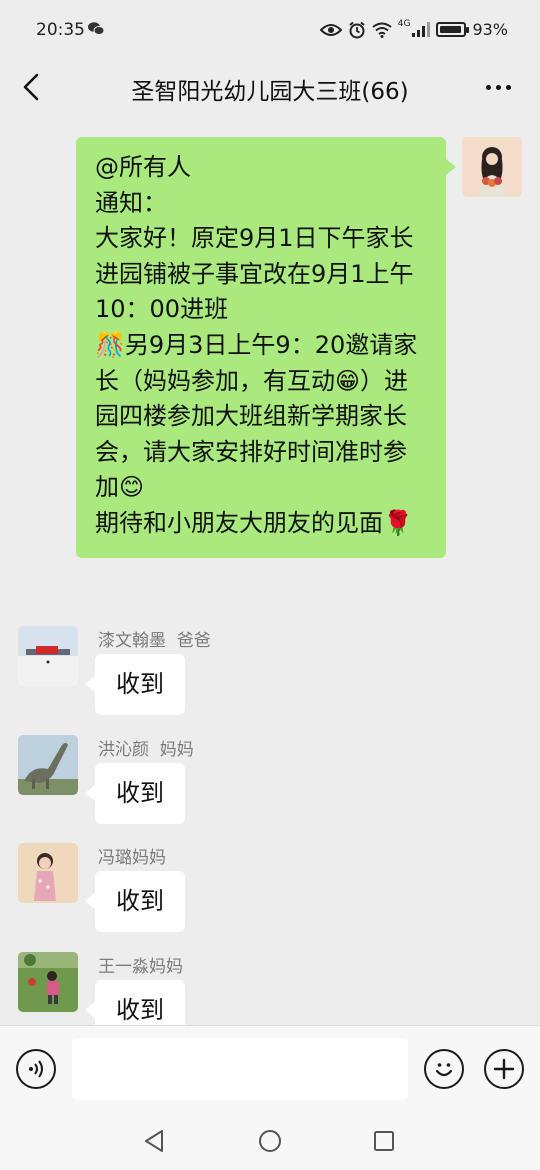  I want to click on battery-percent: 93%, so click(490, 29).